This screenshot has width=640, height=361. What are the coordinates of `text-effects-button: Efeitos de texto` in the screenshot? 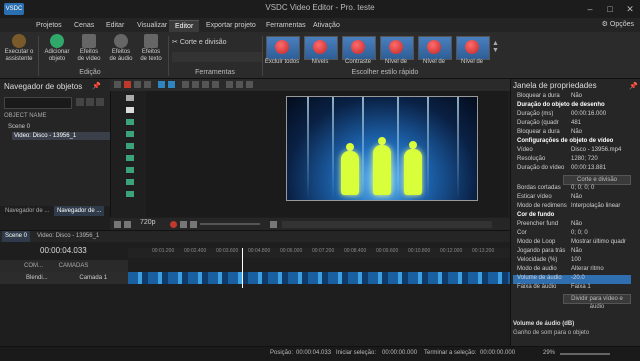 It's located at (151, 48).